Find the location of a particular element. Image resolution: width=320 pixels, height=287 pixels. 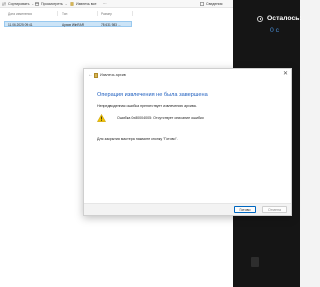

sort-label: Сортировать is located at coordinates (19, 4).